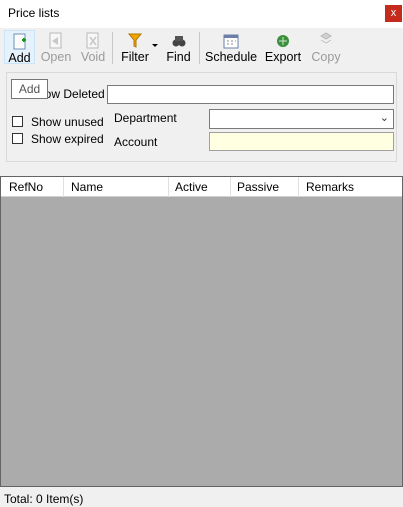 The width and height of the screenshot is (403, 507). Describe the element at coordinates (17, 121) in the screenshot. I see `show-unused-checkbox` at that location.